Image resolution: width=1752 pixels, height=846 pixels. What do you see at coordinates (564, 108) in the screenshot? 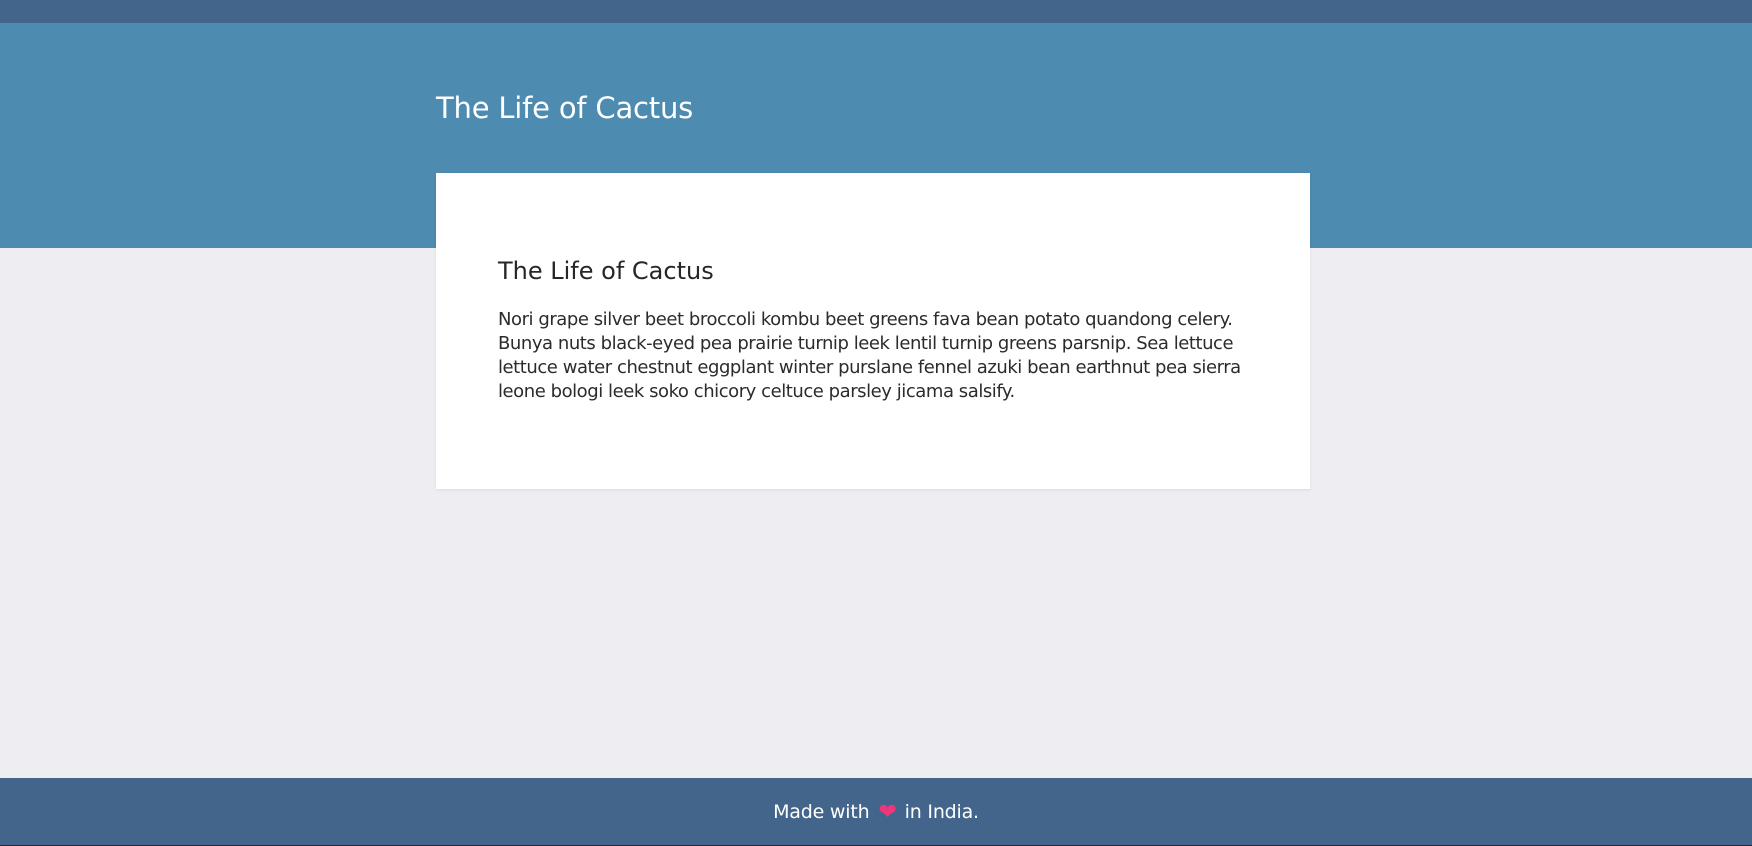
I see `site-title: The Life of Cactus` at bounding box center [564, 108].